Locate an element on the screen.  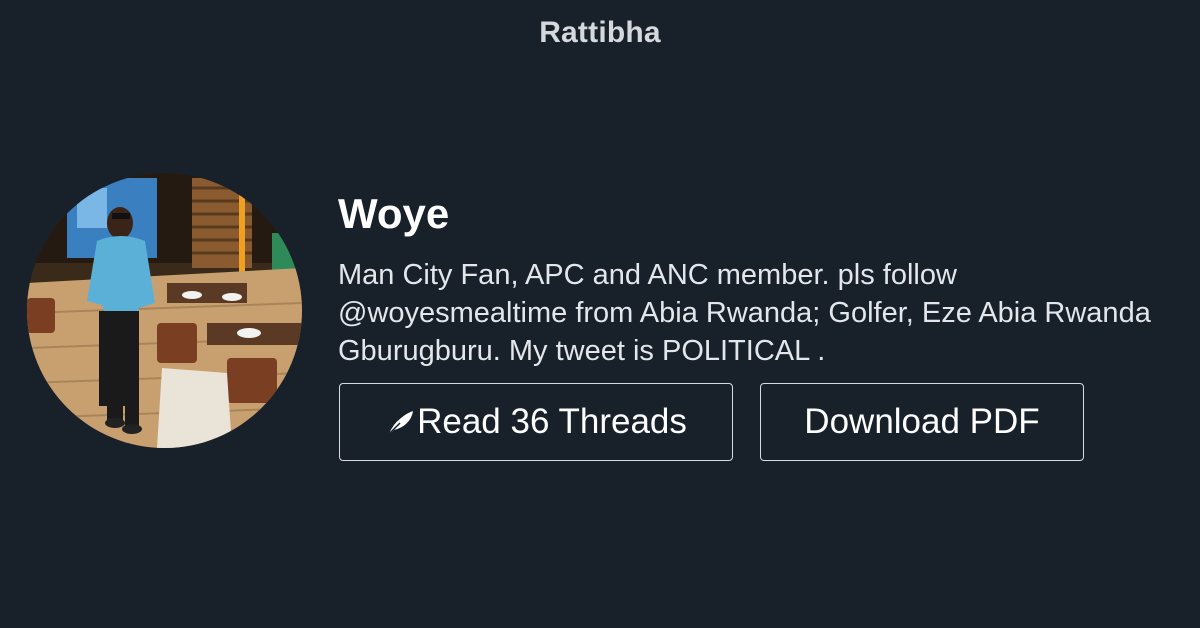
download-pdf-button: Download PDF is located at coordinates (922, 422).